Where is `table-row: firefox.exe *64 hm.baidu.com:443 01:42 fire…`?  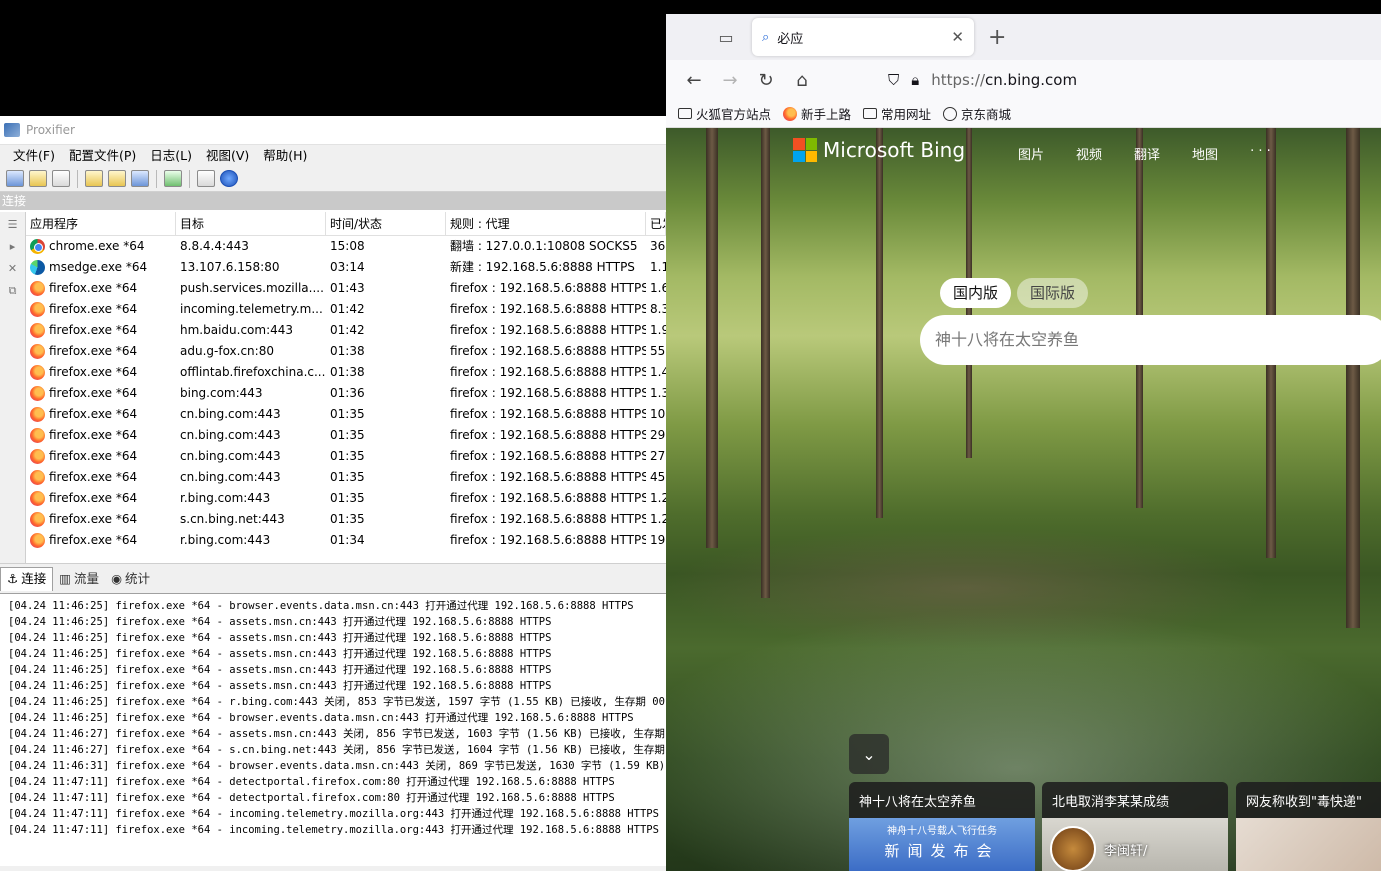 table-row: firefox.exe *64 hm.baidu.com:443 01:42 fire… is located at coordinates (346, 330).